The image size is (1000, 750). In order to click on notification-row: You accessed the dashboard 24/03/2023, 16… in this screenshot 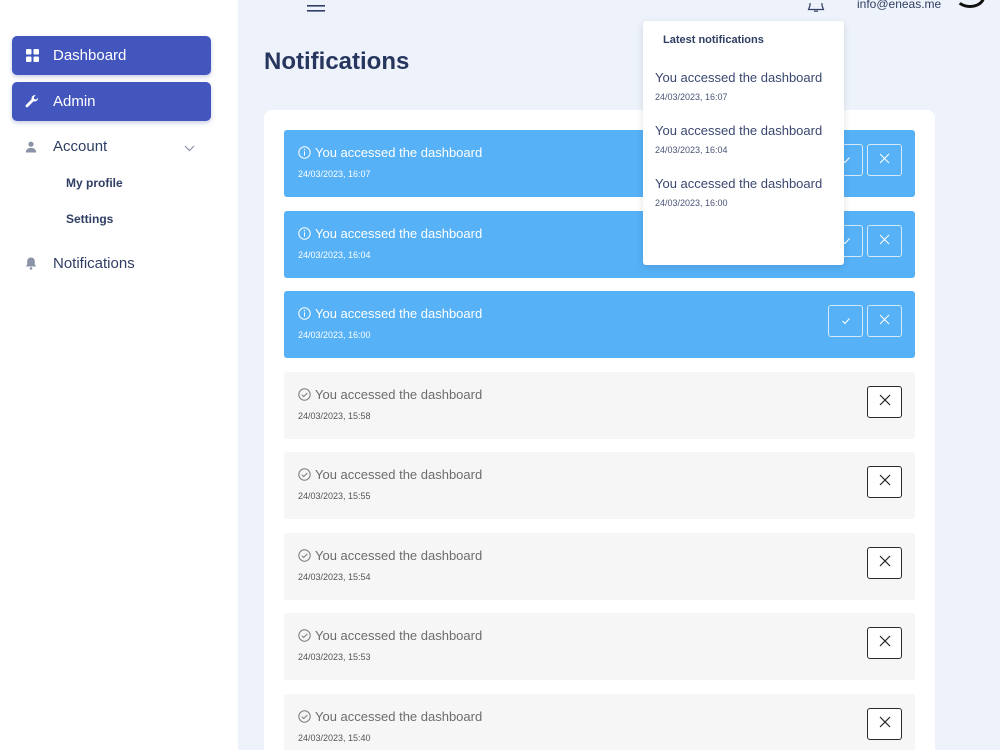, I will do `click(599, 324)`.